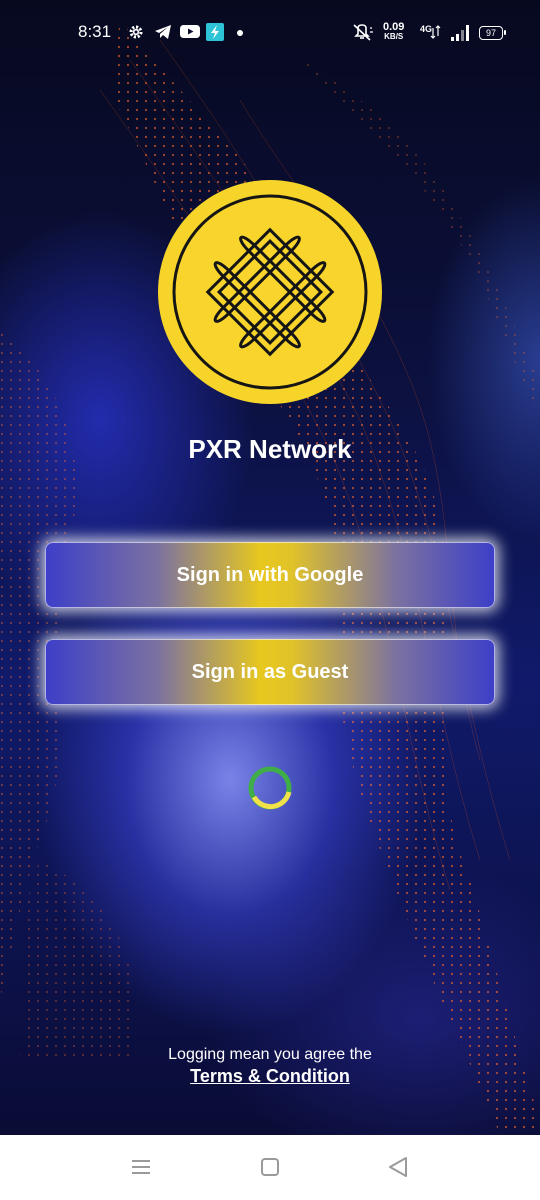 This screenshot has height=1200, width=540. Describe the element at coordinates (270, 1054) in the screenshot. I see `legal-text: Logging mean you agree the` at that location.